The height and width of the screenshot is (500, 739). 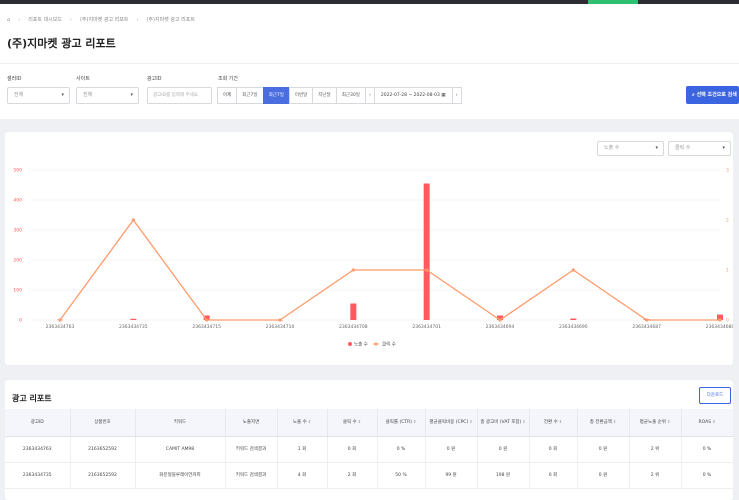 I want to click on period-this-month-button: 이번달, so click(x=301, y=95).